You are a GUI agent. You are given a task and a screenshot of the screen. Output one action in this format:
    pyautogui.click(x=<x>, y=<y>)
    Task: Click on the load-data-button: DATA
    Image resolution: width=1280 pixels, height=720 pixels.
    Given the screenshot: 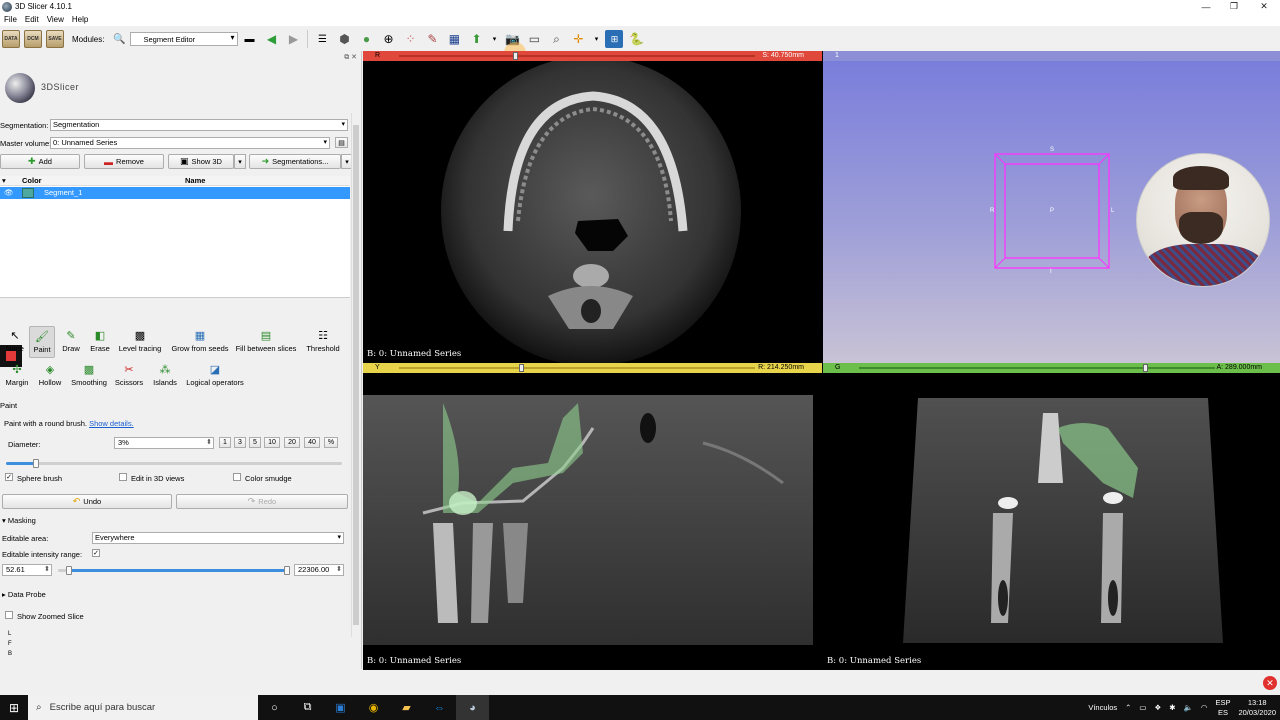 What is the action you would take?
    pyautogui.click(x=11, y=39)
    